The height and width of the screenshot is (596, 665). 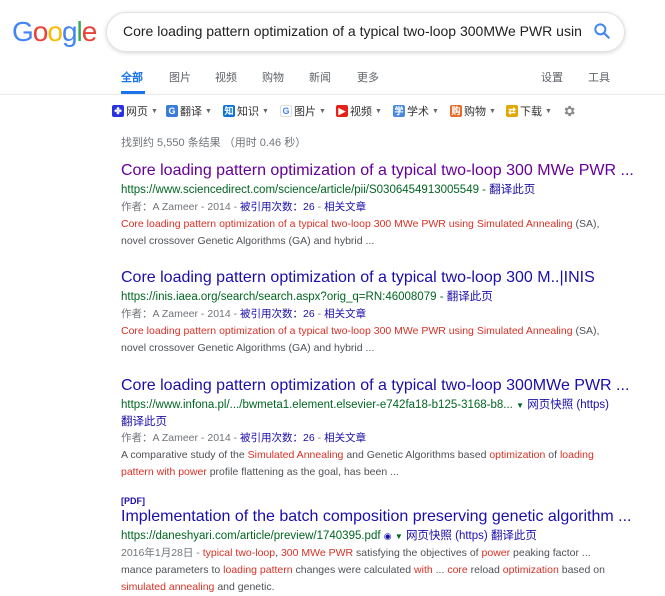 I want to click on tab-videos: 视频, so click(x=226, y=77).